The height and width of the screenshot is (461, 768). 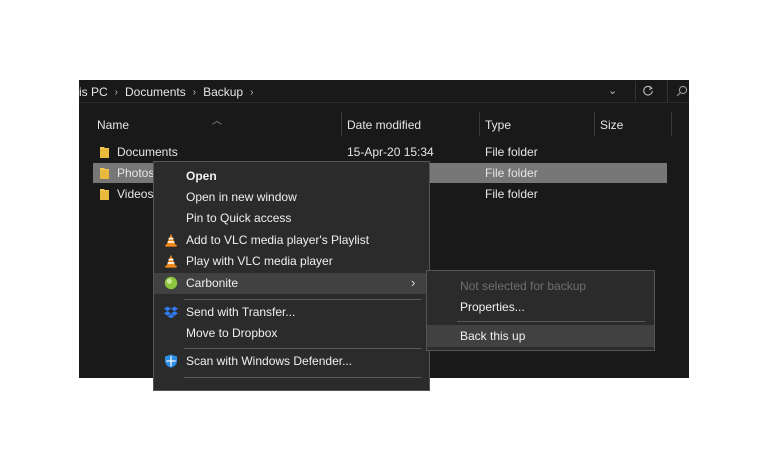 What do you see at coordinates (259, 261) in the screenshot?
I see `menu-item-label: Play with VLC media player` at bounding box center [259, 261].